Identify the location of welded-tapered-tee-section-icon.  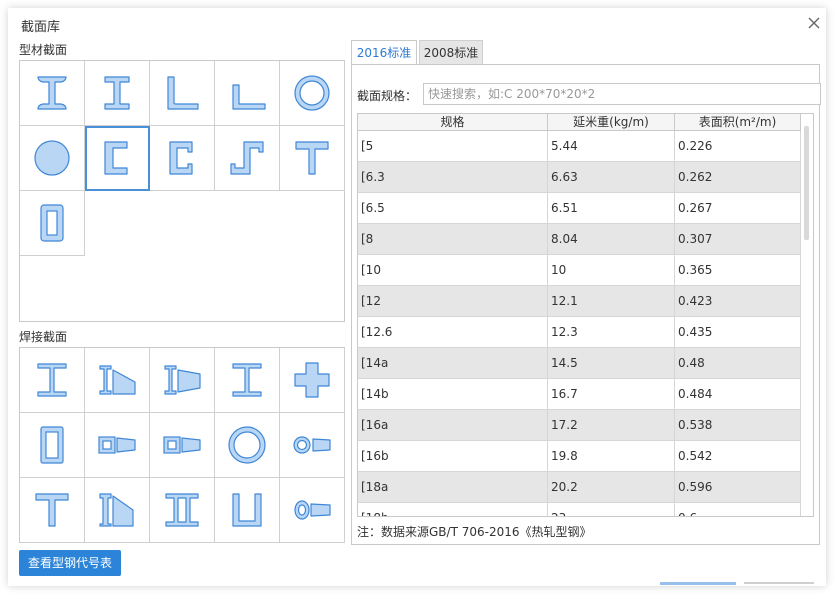
(116, 510).